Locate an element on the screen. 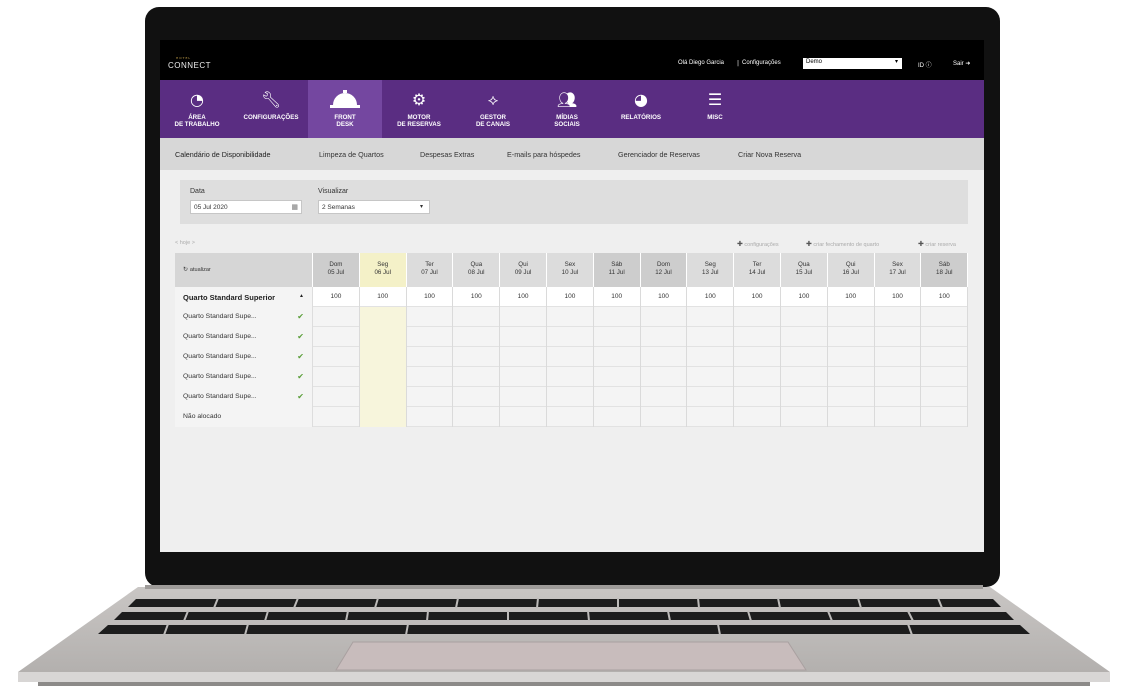 The height and width of the screenshot is (694, 1128). create-booking-action: ✚ criar reserva is located at coordinates (937, 244).